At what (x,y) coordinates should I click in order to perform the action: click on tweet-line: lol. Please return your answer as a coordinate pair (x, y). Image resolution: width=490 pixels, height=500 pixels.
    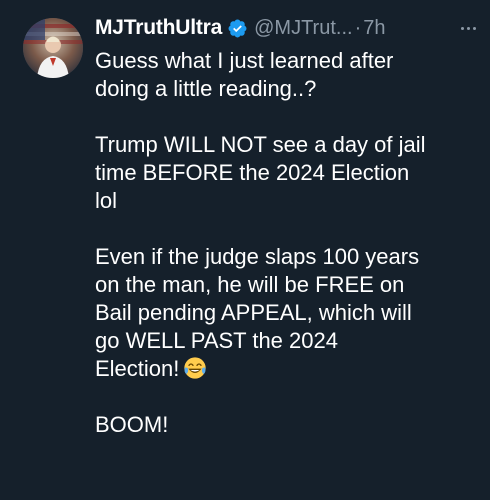
    Looking at the image, I should click on (106, 200).